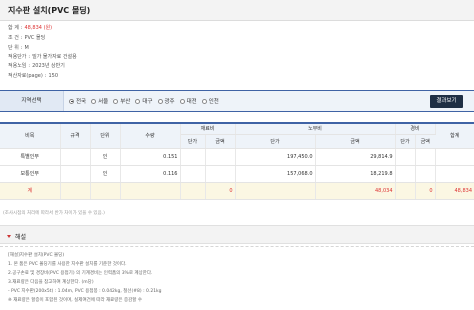 The width and height of the screenshot is (474, 310). I want to click on region-option-busan: 부산, so click(121, 101).